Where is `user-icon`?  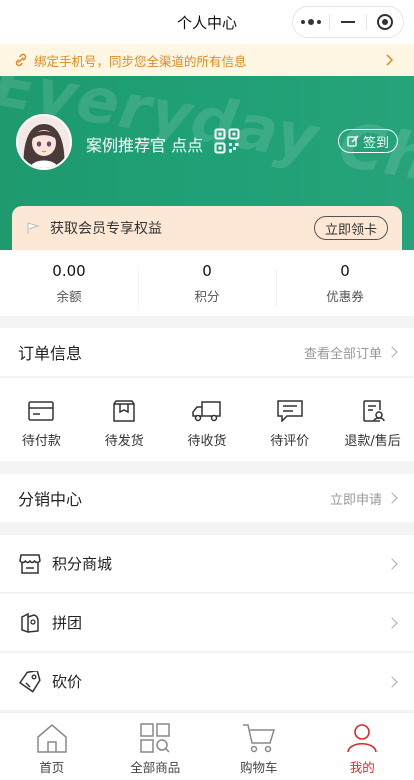
user-icon is located at coordinates (362, 738).